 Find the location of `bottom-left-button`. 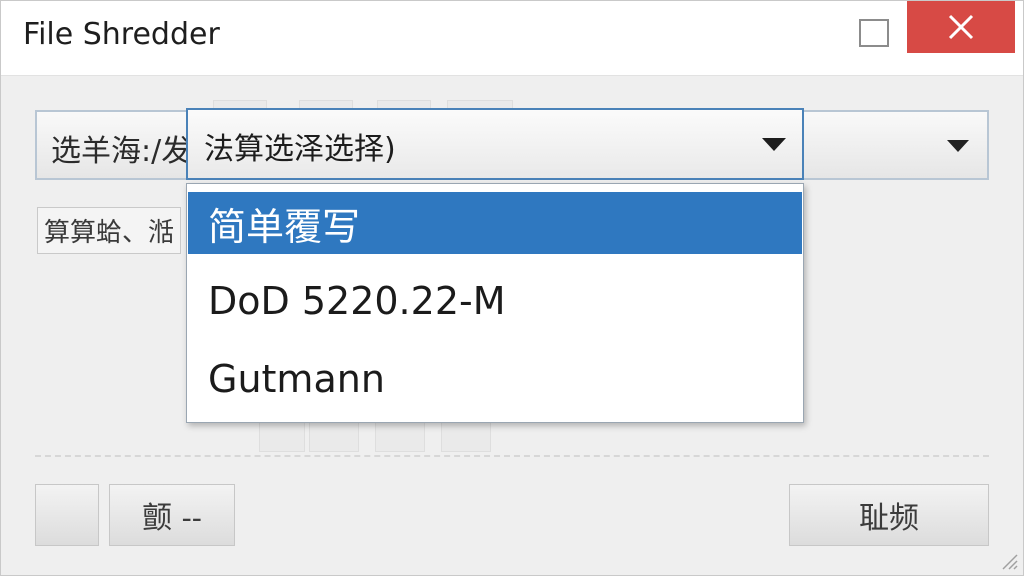

bottom-left-button is located at coordinates (67, 515).